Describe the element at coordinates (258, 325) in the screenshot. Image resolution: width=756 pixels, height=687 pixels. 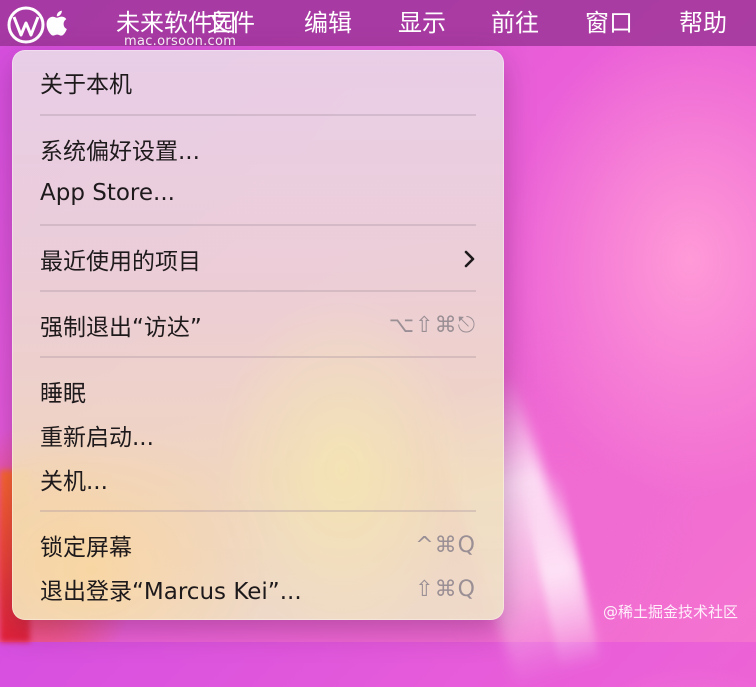
I see `menu-item-force-quit: 强制退出“访达” ⌥⇧⌘⎋` at that location.